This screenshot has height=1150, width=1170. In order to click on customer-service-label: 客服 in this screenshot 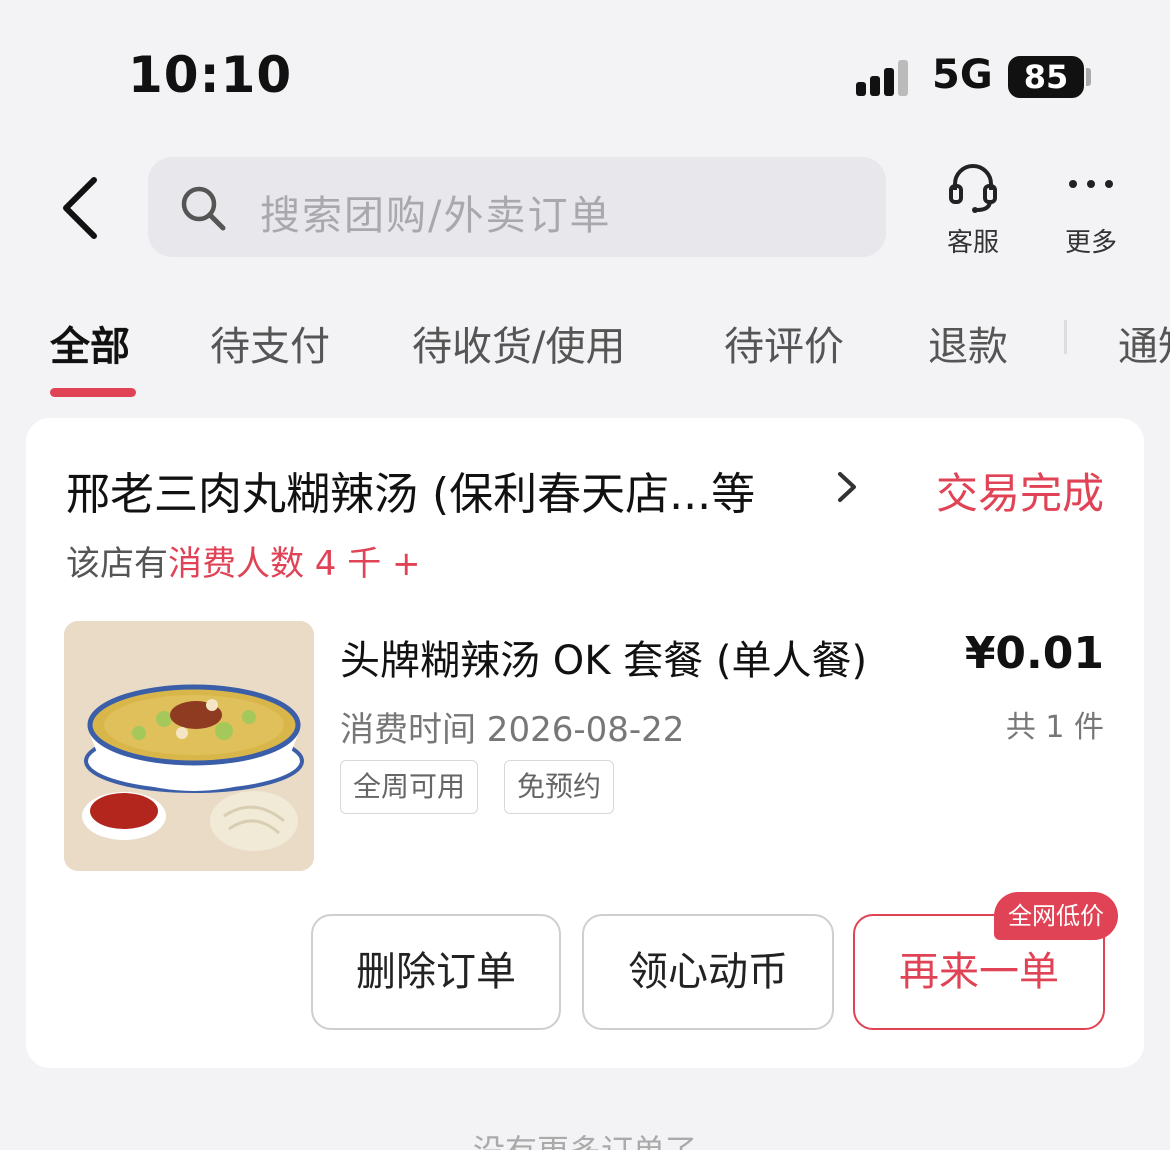, I will do `click(972, 243)`.